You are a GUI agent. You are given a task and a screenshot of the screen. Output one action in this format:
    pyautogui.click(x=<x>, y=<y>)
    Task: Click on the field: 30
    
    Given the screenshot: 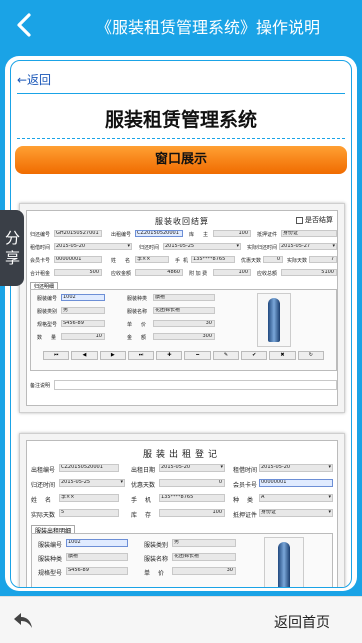 What is the action you would take?
    pyautogui.click(x=184, y=323)
    